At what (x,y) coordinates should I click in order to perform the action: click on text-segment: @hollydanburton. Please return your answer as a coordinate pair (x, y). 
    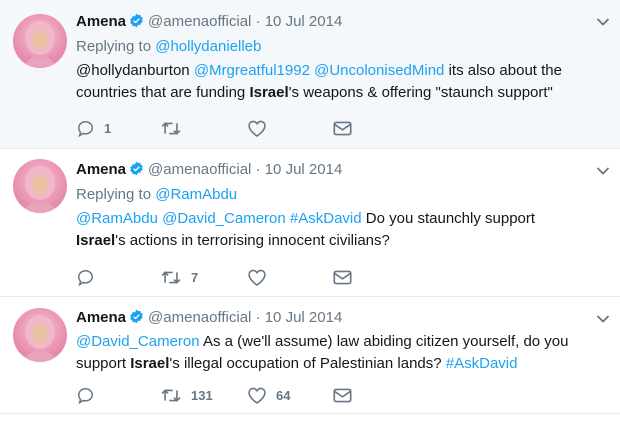
    Looking at the image, I should click on (135, 70).